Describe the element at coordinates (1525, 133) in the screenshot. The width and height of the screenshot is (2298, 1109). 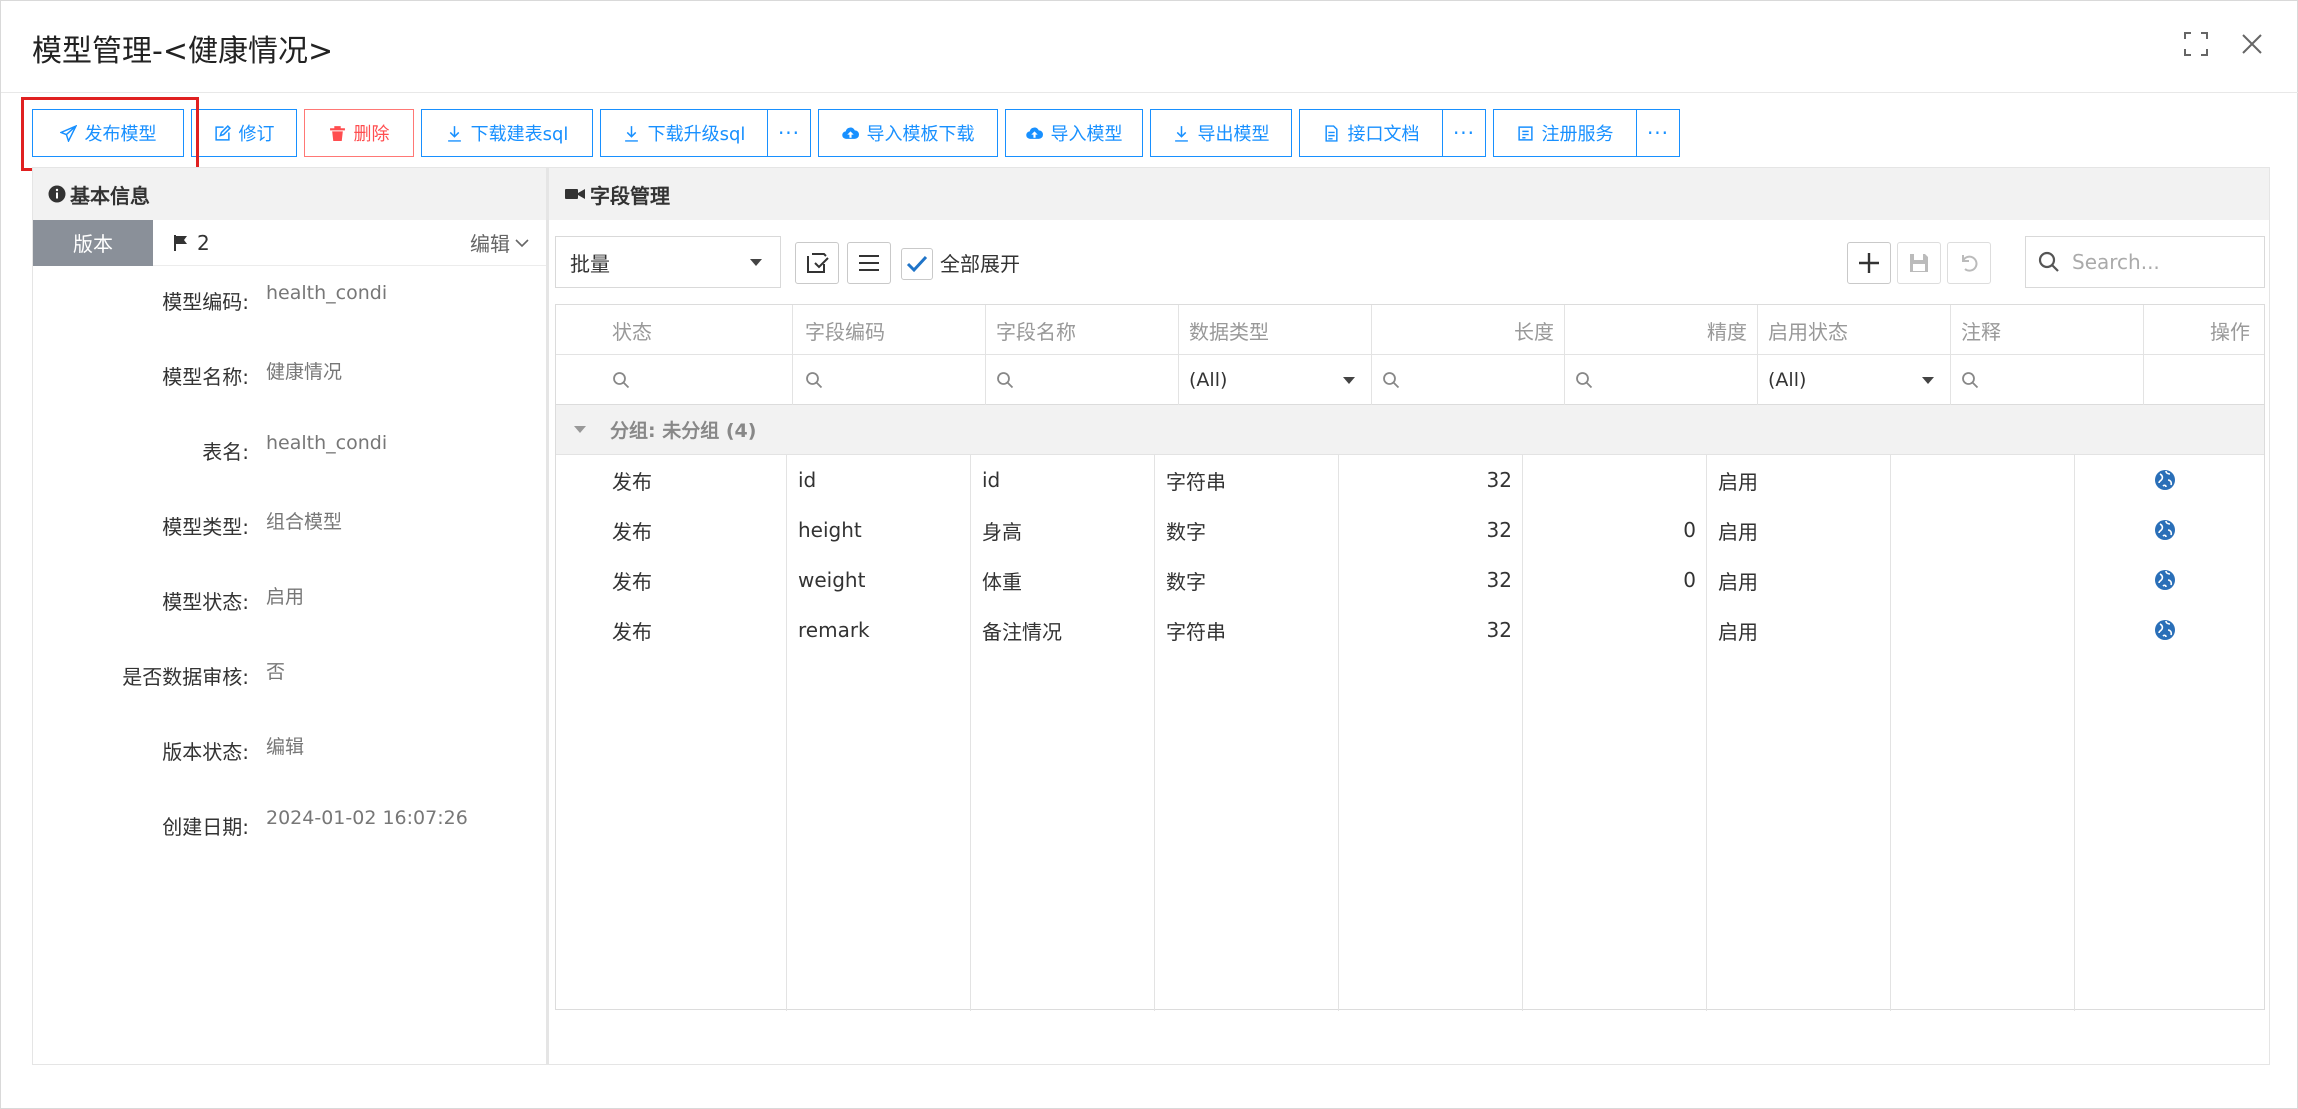
I see `register-icon` at that location.